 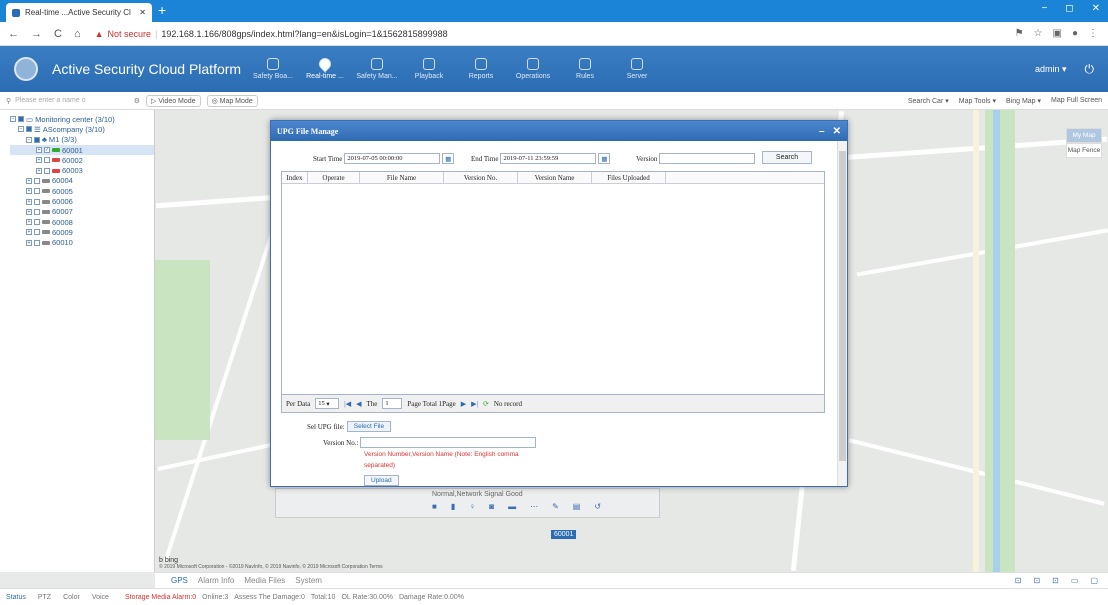 What do you see at coordinates (392, 158) in the screenshot?
I see `start-time-input: 2019-07-05 00:00:00` at bounding box center [392, 158].